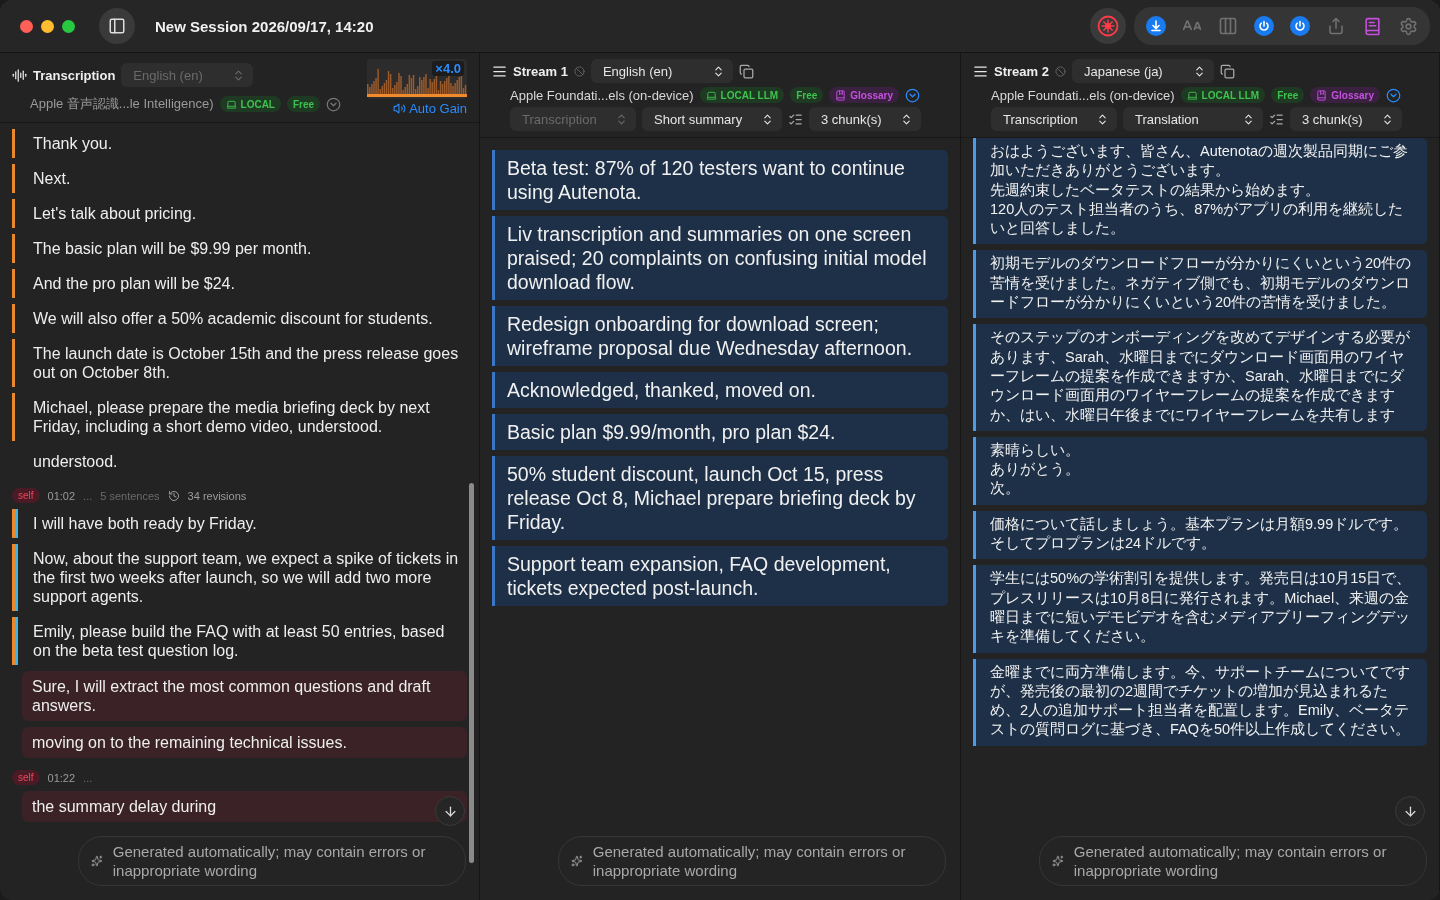 This screenshot has width=1440, height=900. Describe the element at coordinates (1035, 470) in the screenshot. I see `card-text: ありがとう。` at that location.